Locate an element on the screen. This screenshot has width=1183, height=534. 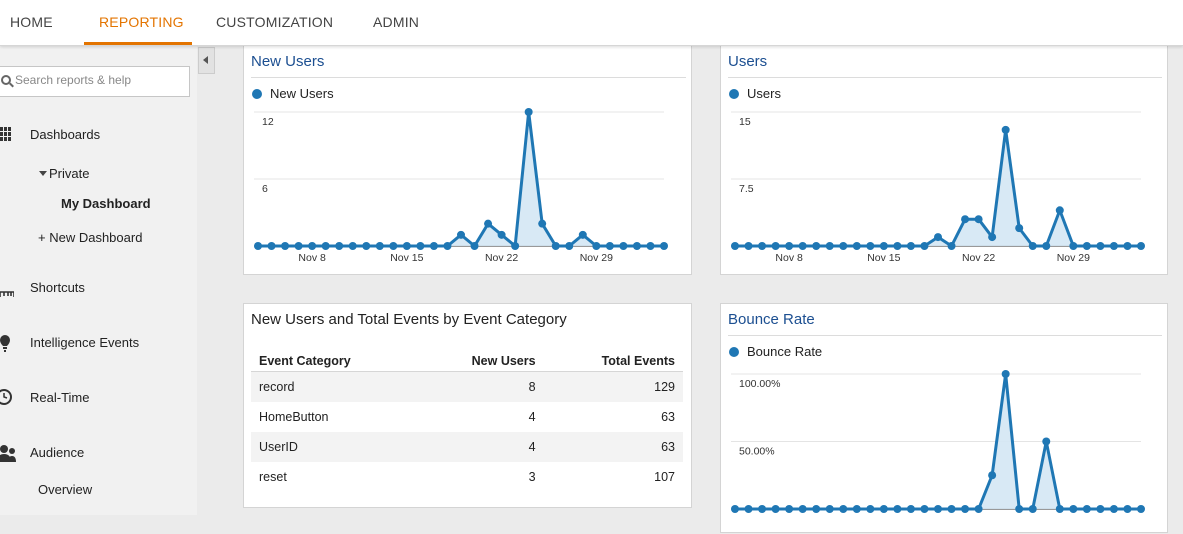
lightbulb-icon is located at coordinates (5, 343).